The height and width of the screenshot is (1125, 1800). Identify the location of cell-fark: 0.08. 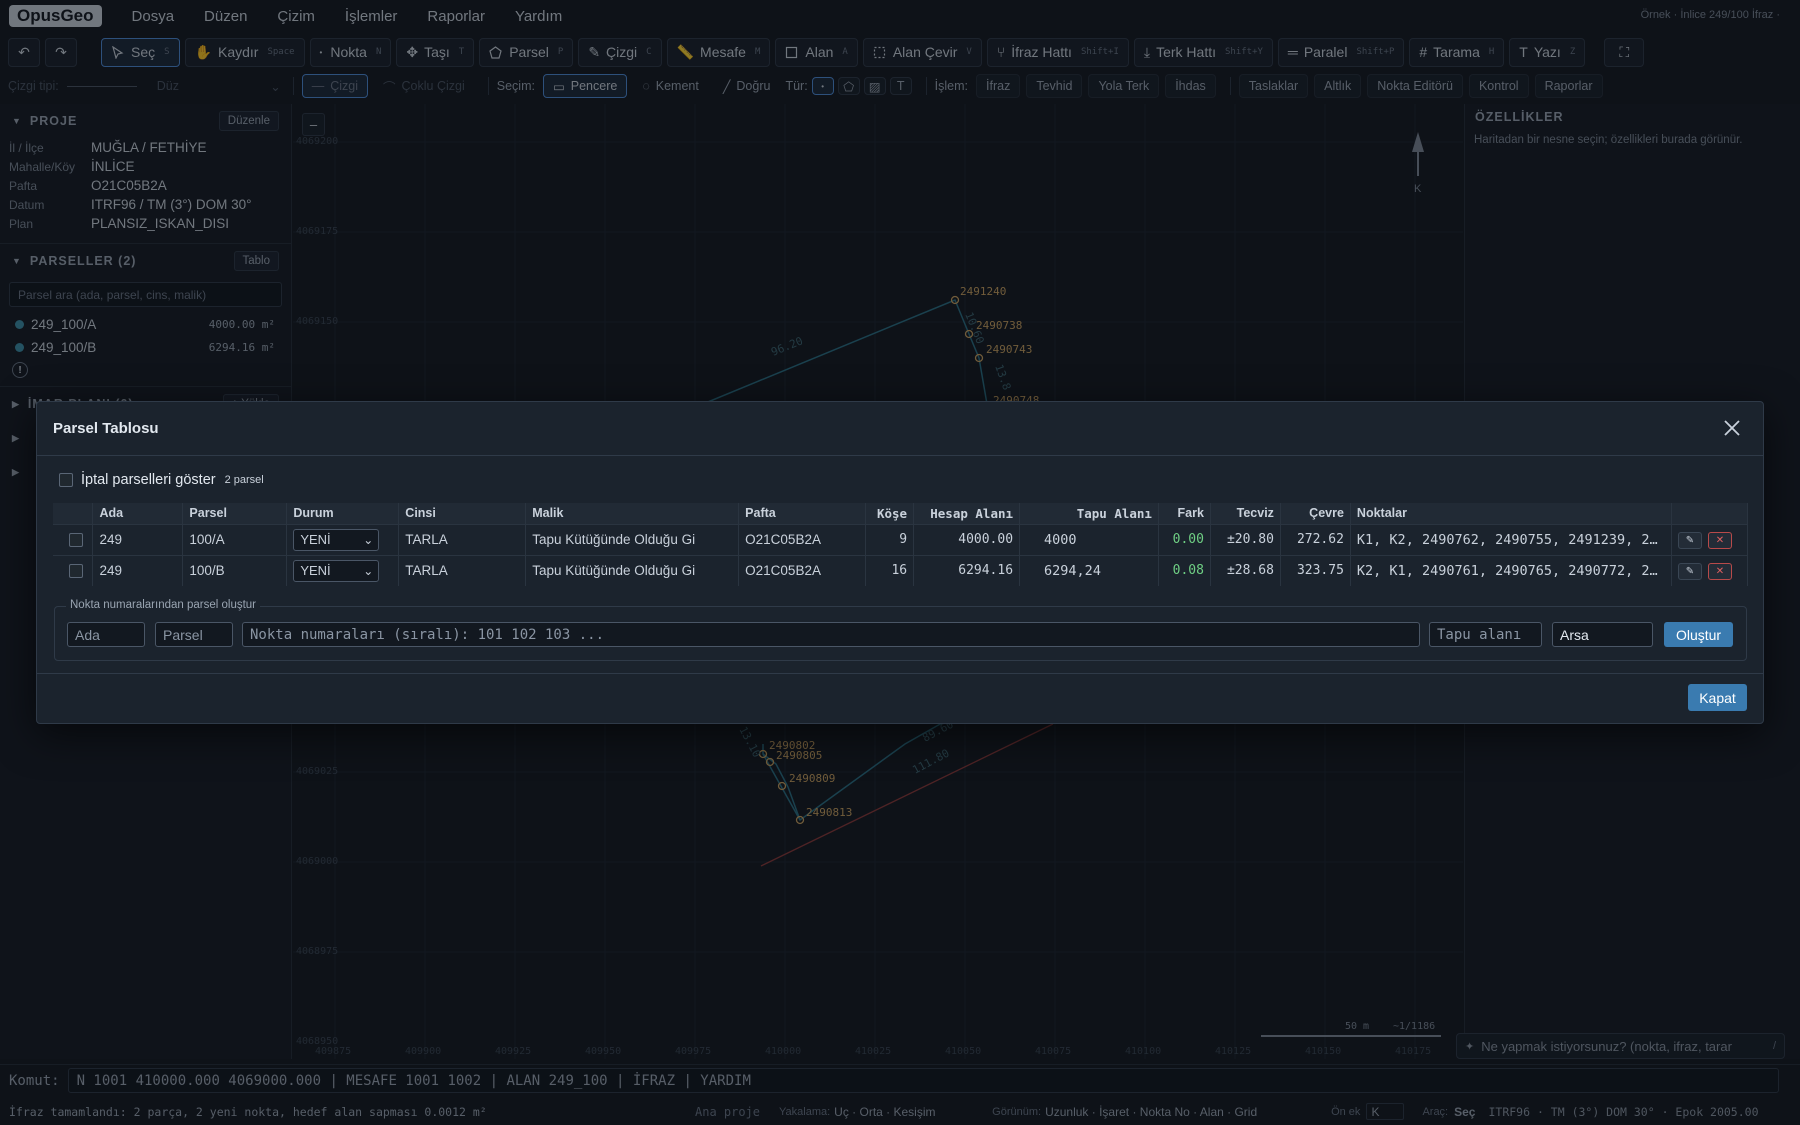
(1184, 570).